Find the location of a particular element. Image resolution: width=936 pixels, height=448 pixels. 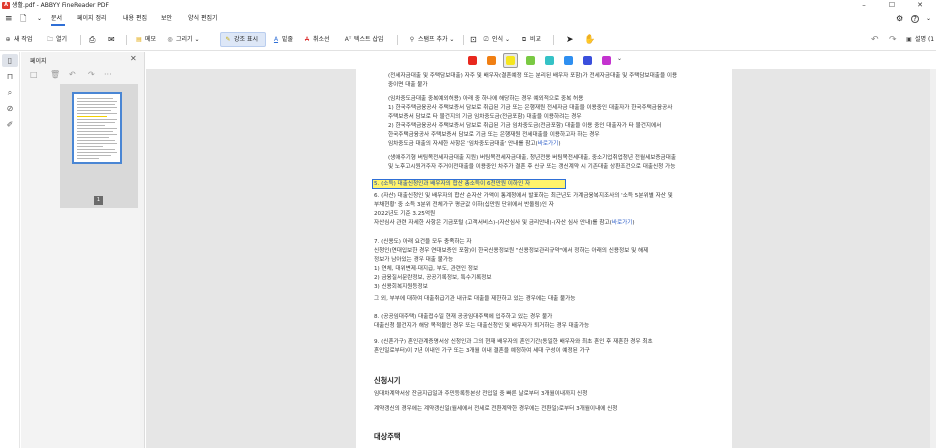

document-line-text: 임차중도금 대출의 자세한 사항은 '임차중도금대출' 안내를 참고( is located at coordinates (463, 144).